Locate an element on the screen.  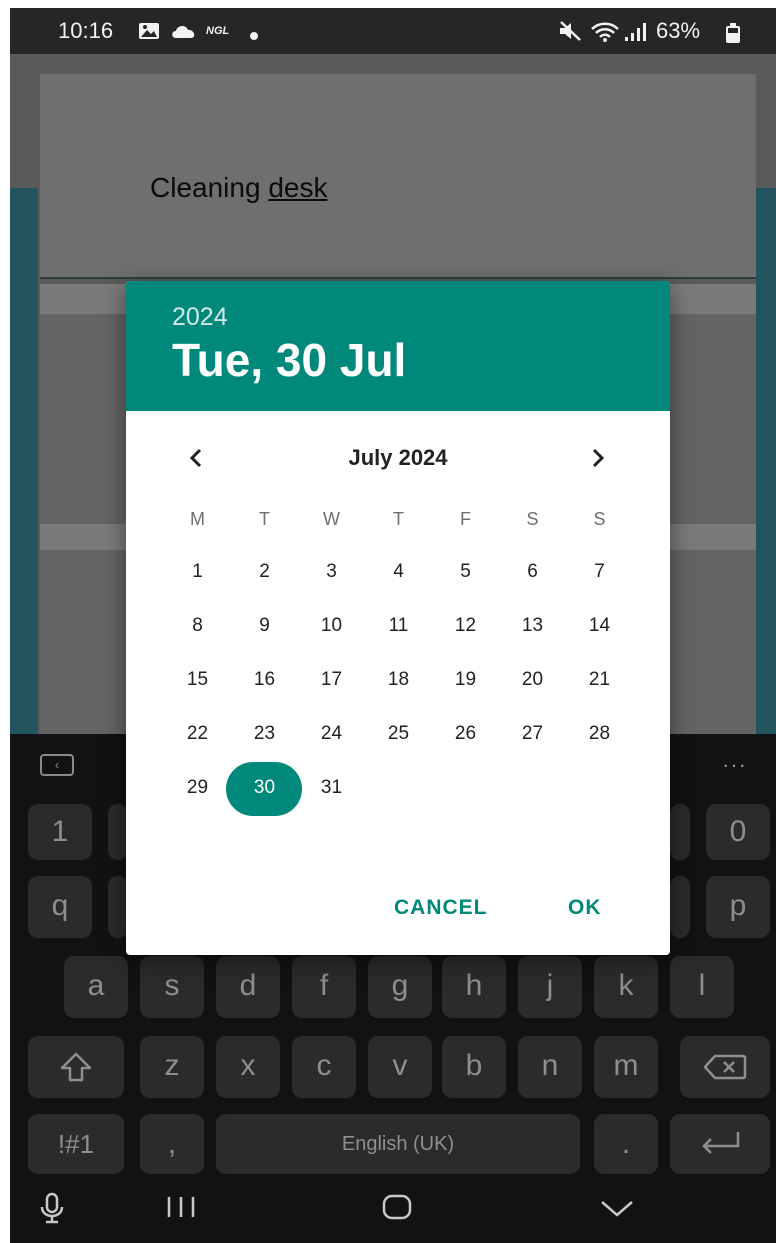
calendar-day: 14 is located at coordinates (599, 626).